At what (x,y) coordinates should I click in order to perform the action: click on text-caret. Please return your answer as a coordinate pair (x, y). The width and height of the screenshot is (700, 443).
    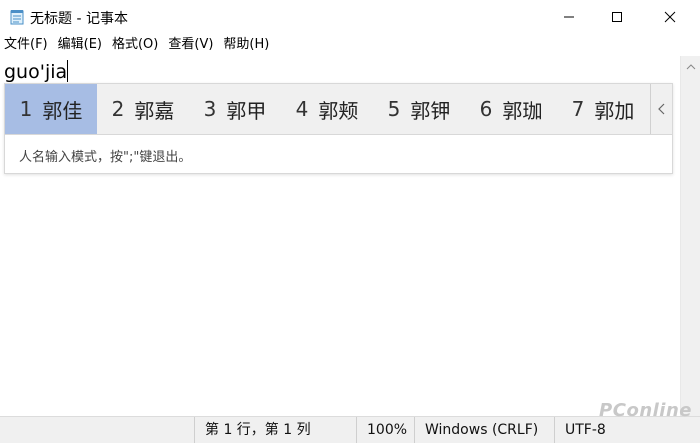
    Looking at the image, I should click on (68, 71).